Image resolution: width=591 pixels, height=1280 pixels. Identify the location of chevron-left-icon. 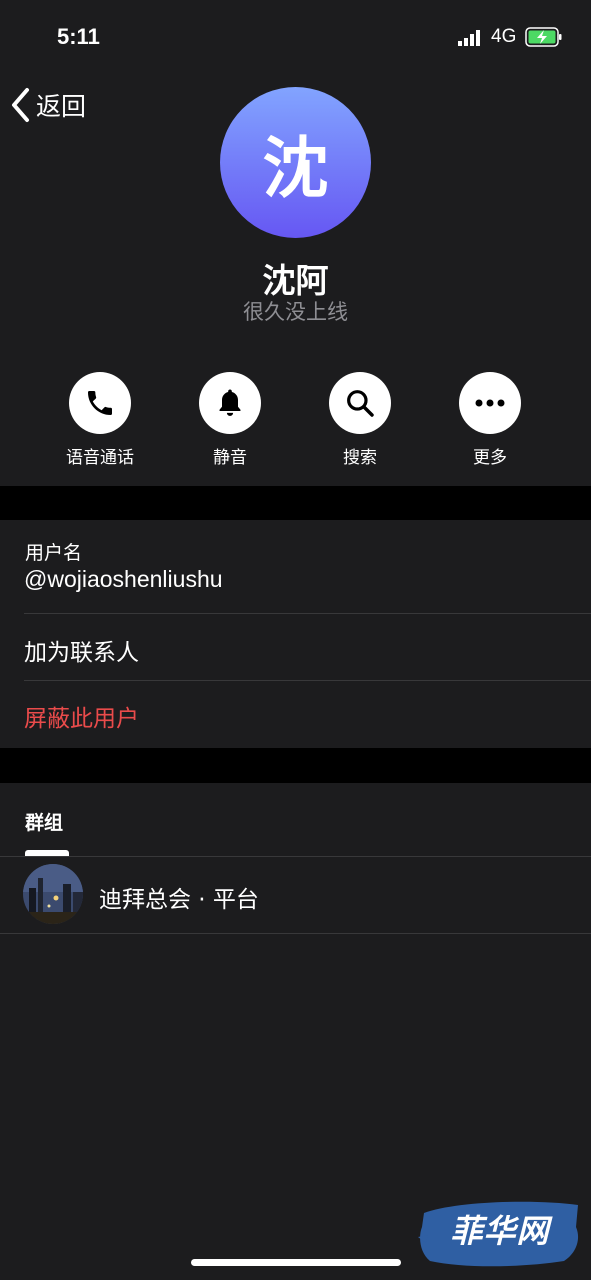
(20, 105).